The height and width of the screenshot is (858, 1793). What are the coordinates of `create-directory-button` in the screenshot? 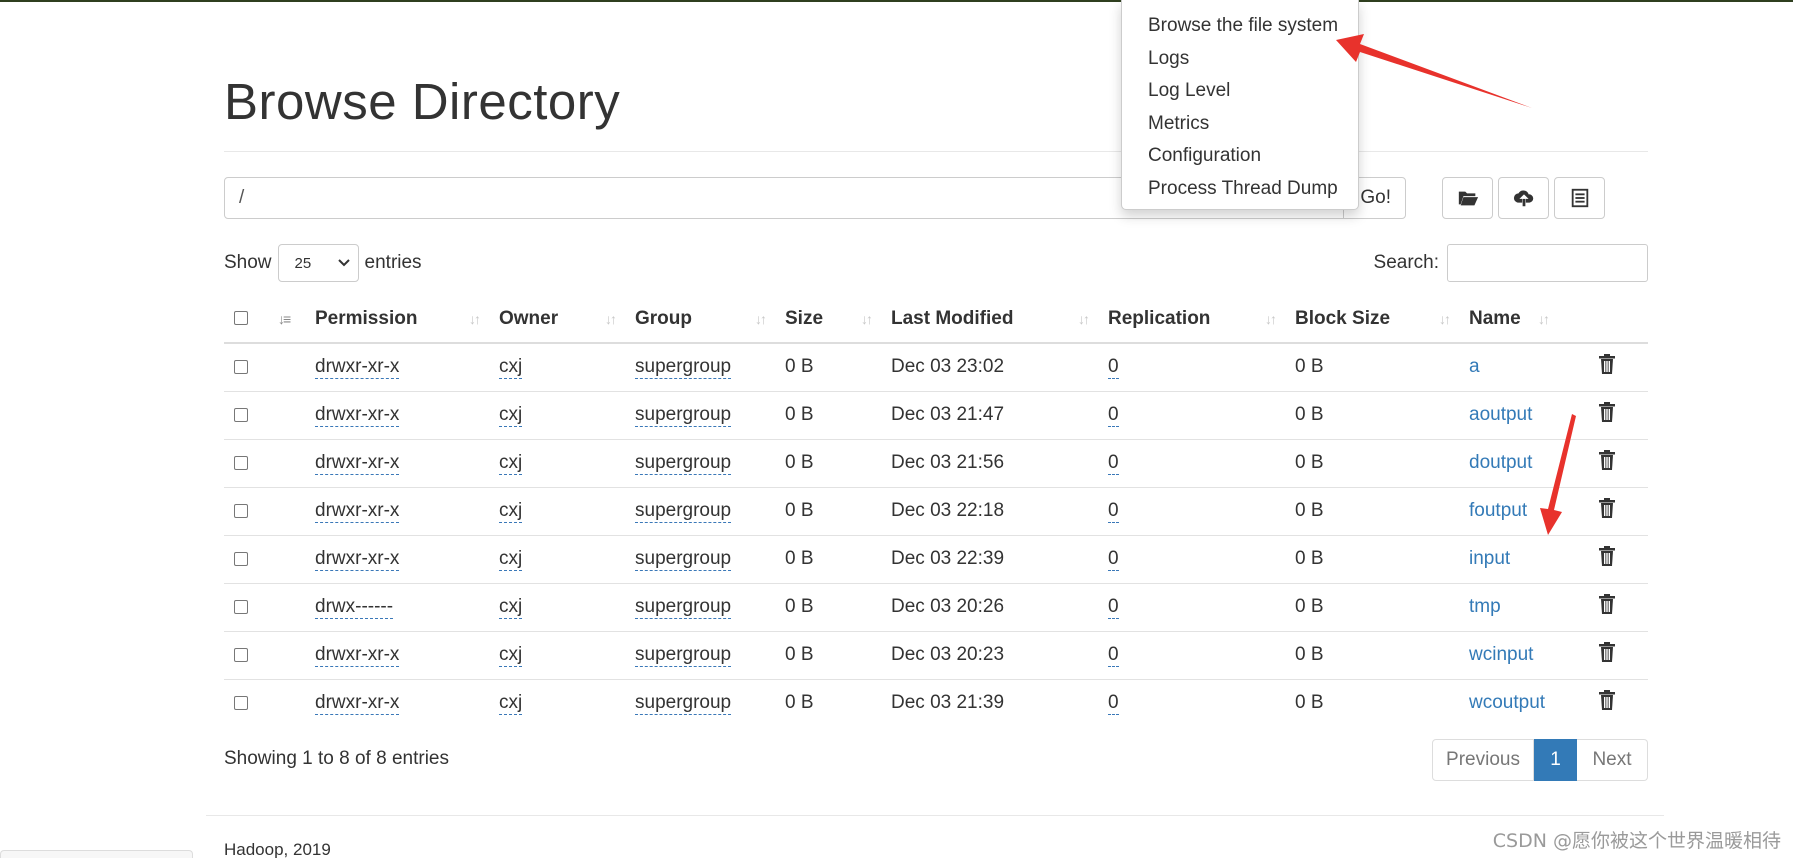 It's located at (1467, 198).